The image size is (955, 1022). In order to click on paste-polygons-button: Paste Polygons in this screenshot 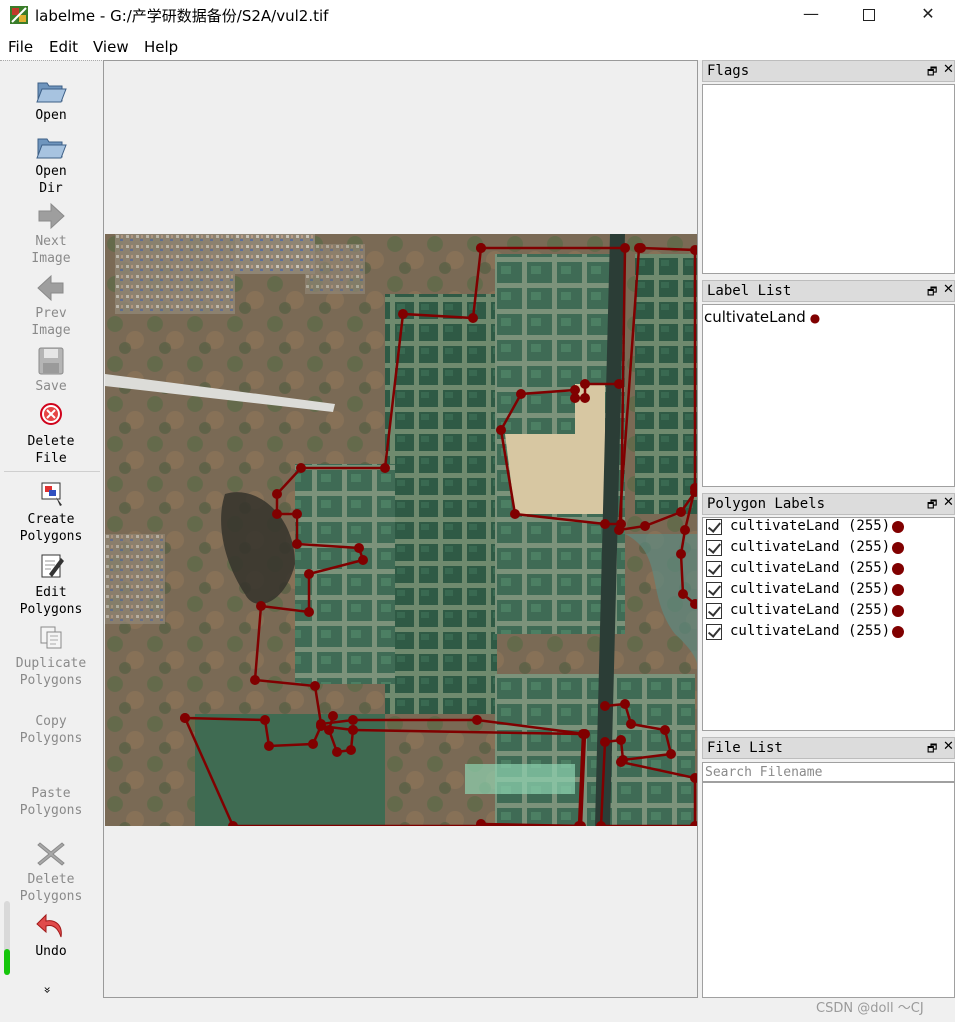, I will do `click(51, 802)`.